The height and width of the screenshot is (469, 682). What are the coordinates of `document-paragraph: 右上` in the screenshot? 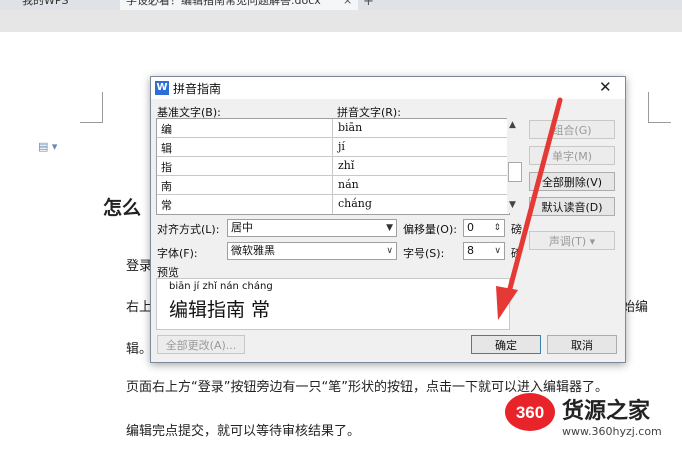 It's located at (139, 307).